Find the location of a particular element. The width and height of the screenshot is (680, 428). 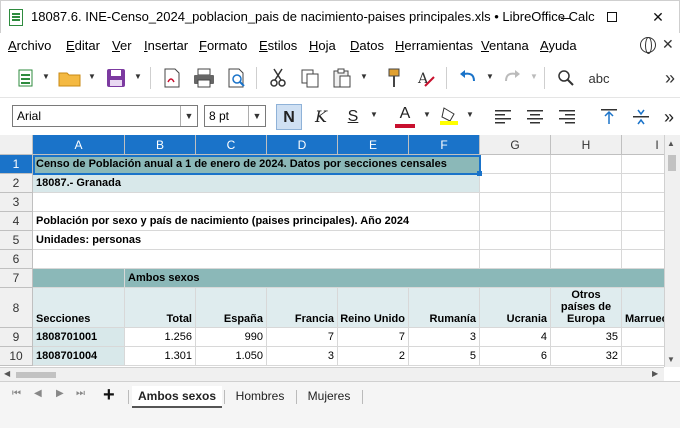

open-folder-icon is located at coordinates (70, 78).